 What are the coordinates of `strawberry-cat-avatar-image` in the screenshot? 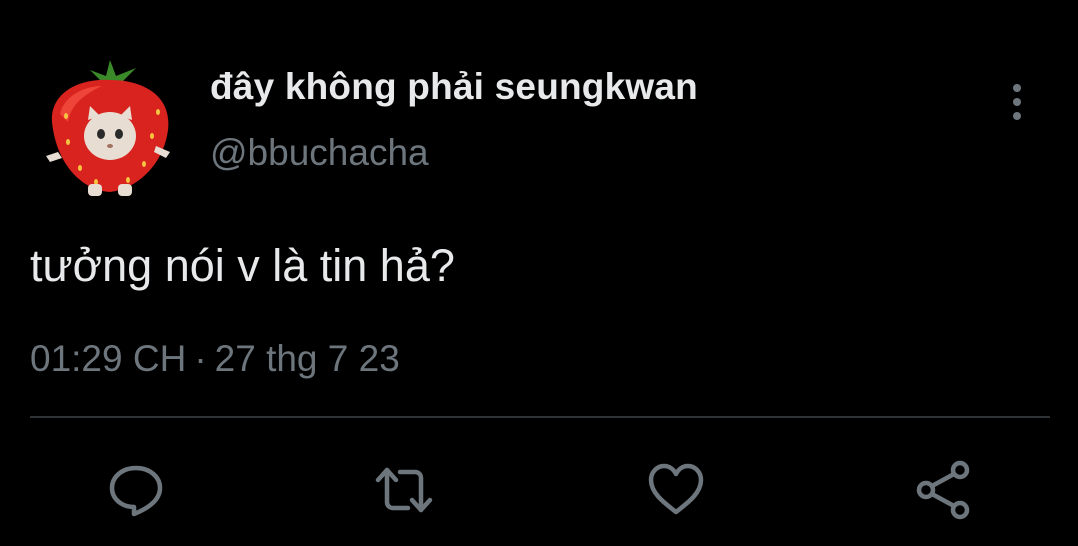 It's located at (108, 128).